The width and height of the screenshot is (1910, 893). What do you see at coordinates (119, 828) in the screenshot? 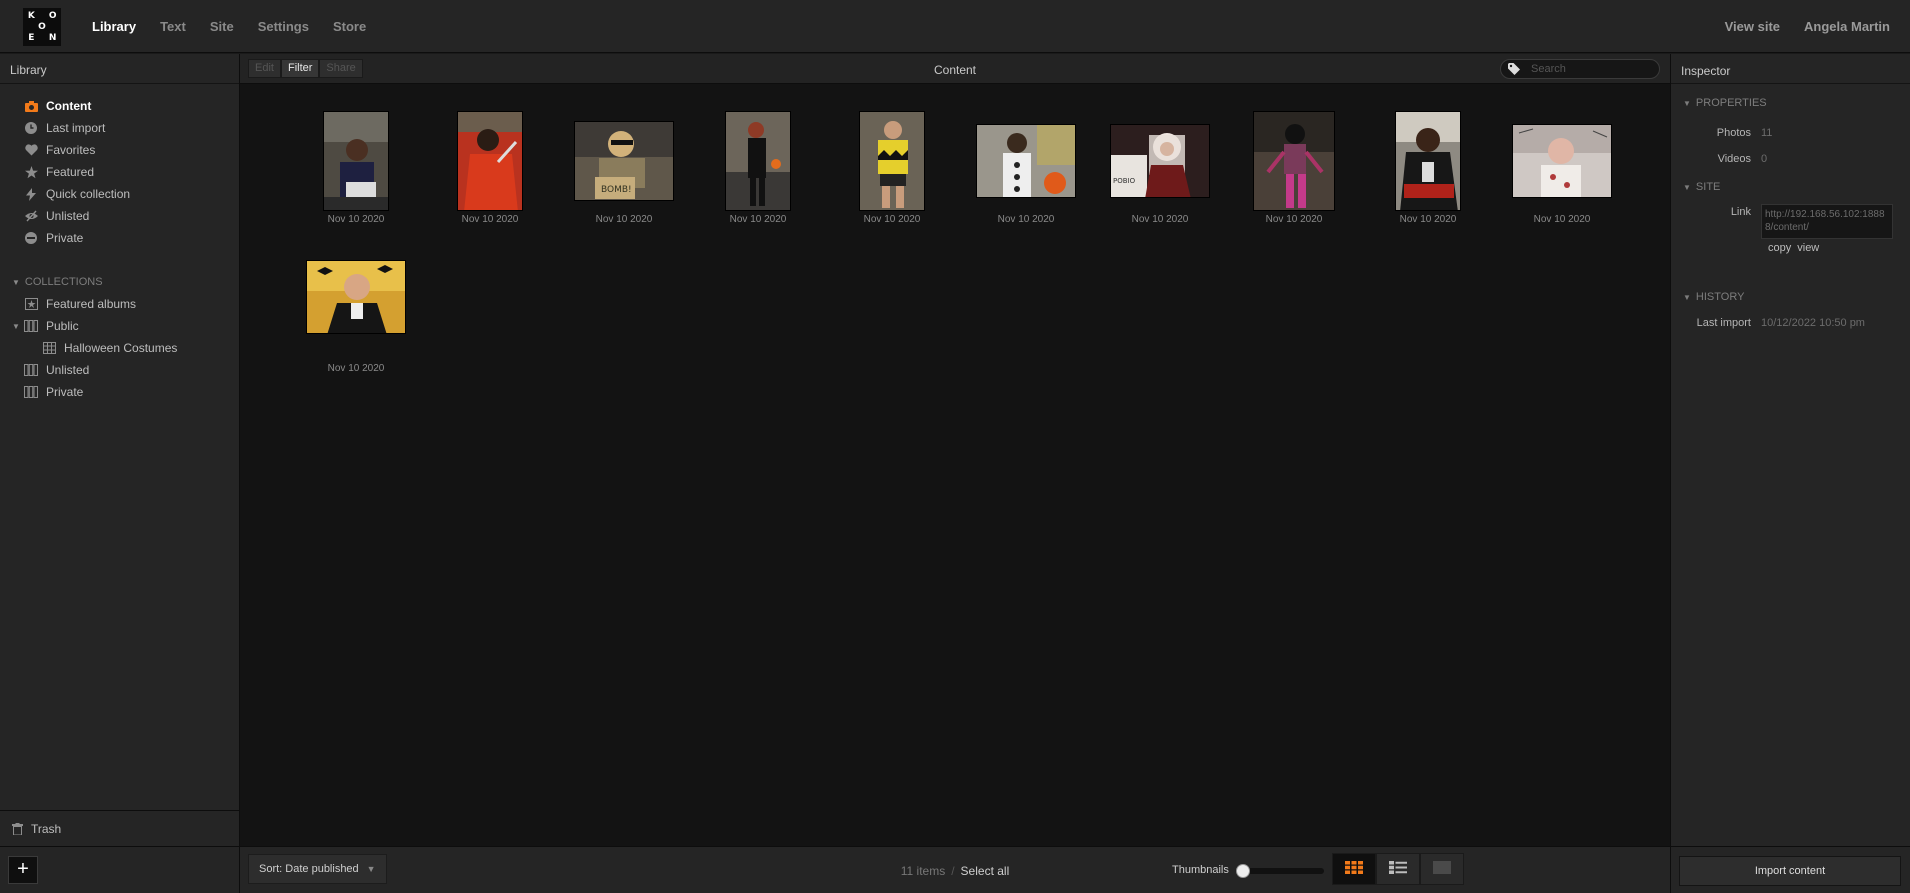
I see `sidebar-item-trash: Trash` at bounding box center [119, 828].